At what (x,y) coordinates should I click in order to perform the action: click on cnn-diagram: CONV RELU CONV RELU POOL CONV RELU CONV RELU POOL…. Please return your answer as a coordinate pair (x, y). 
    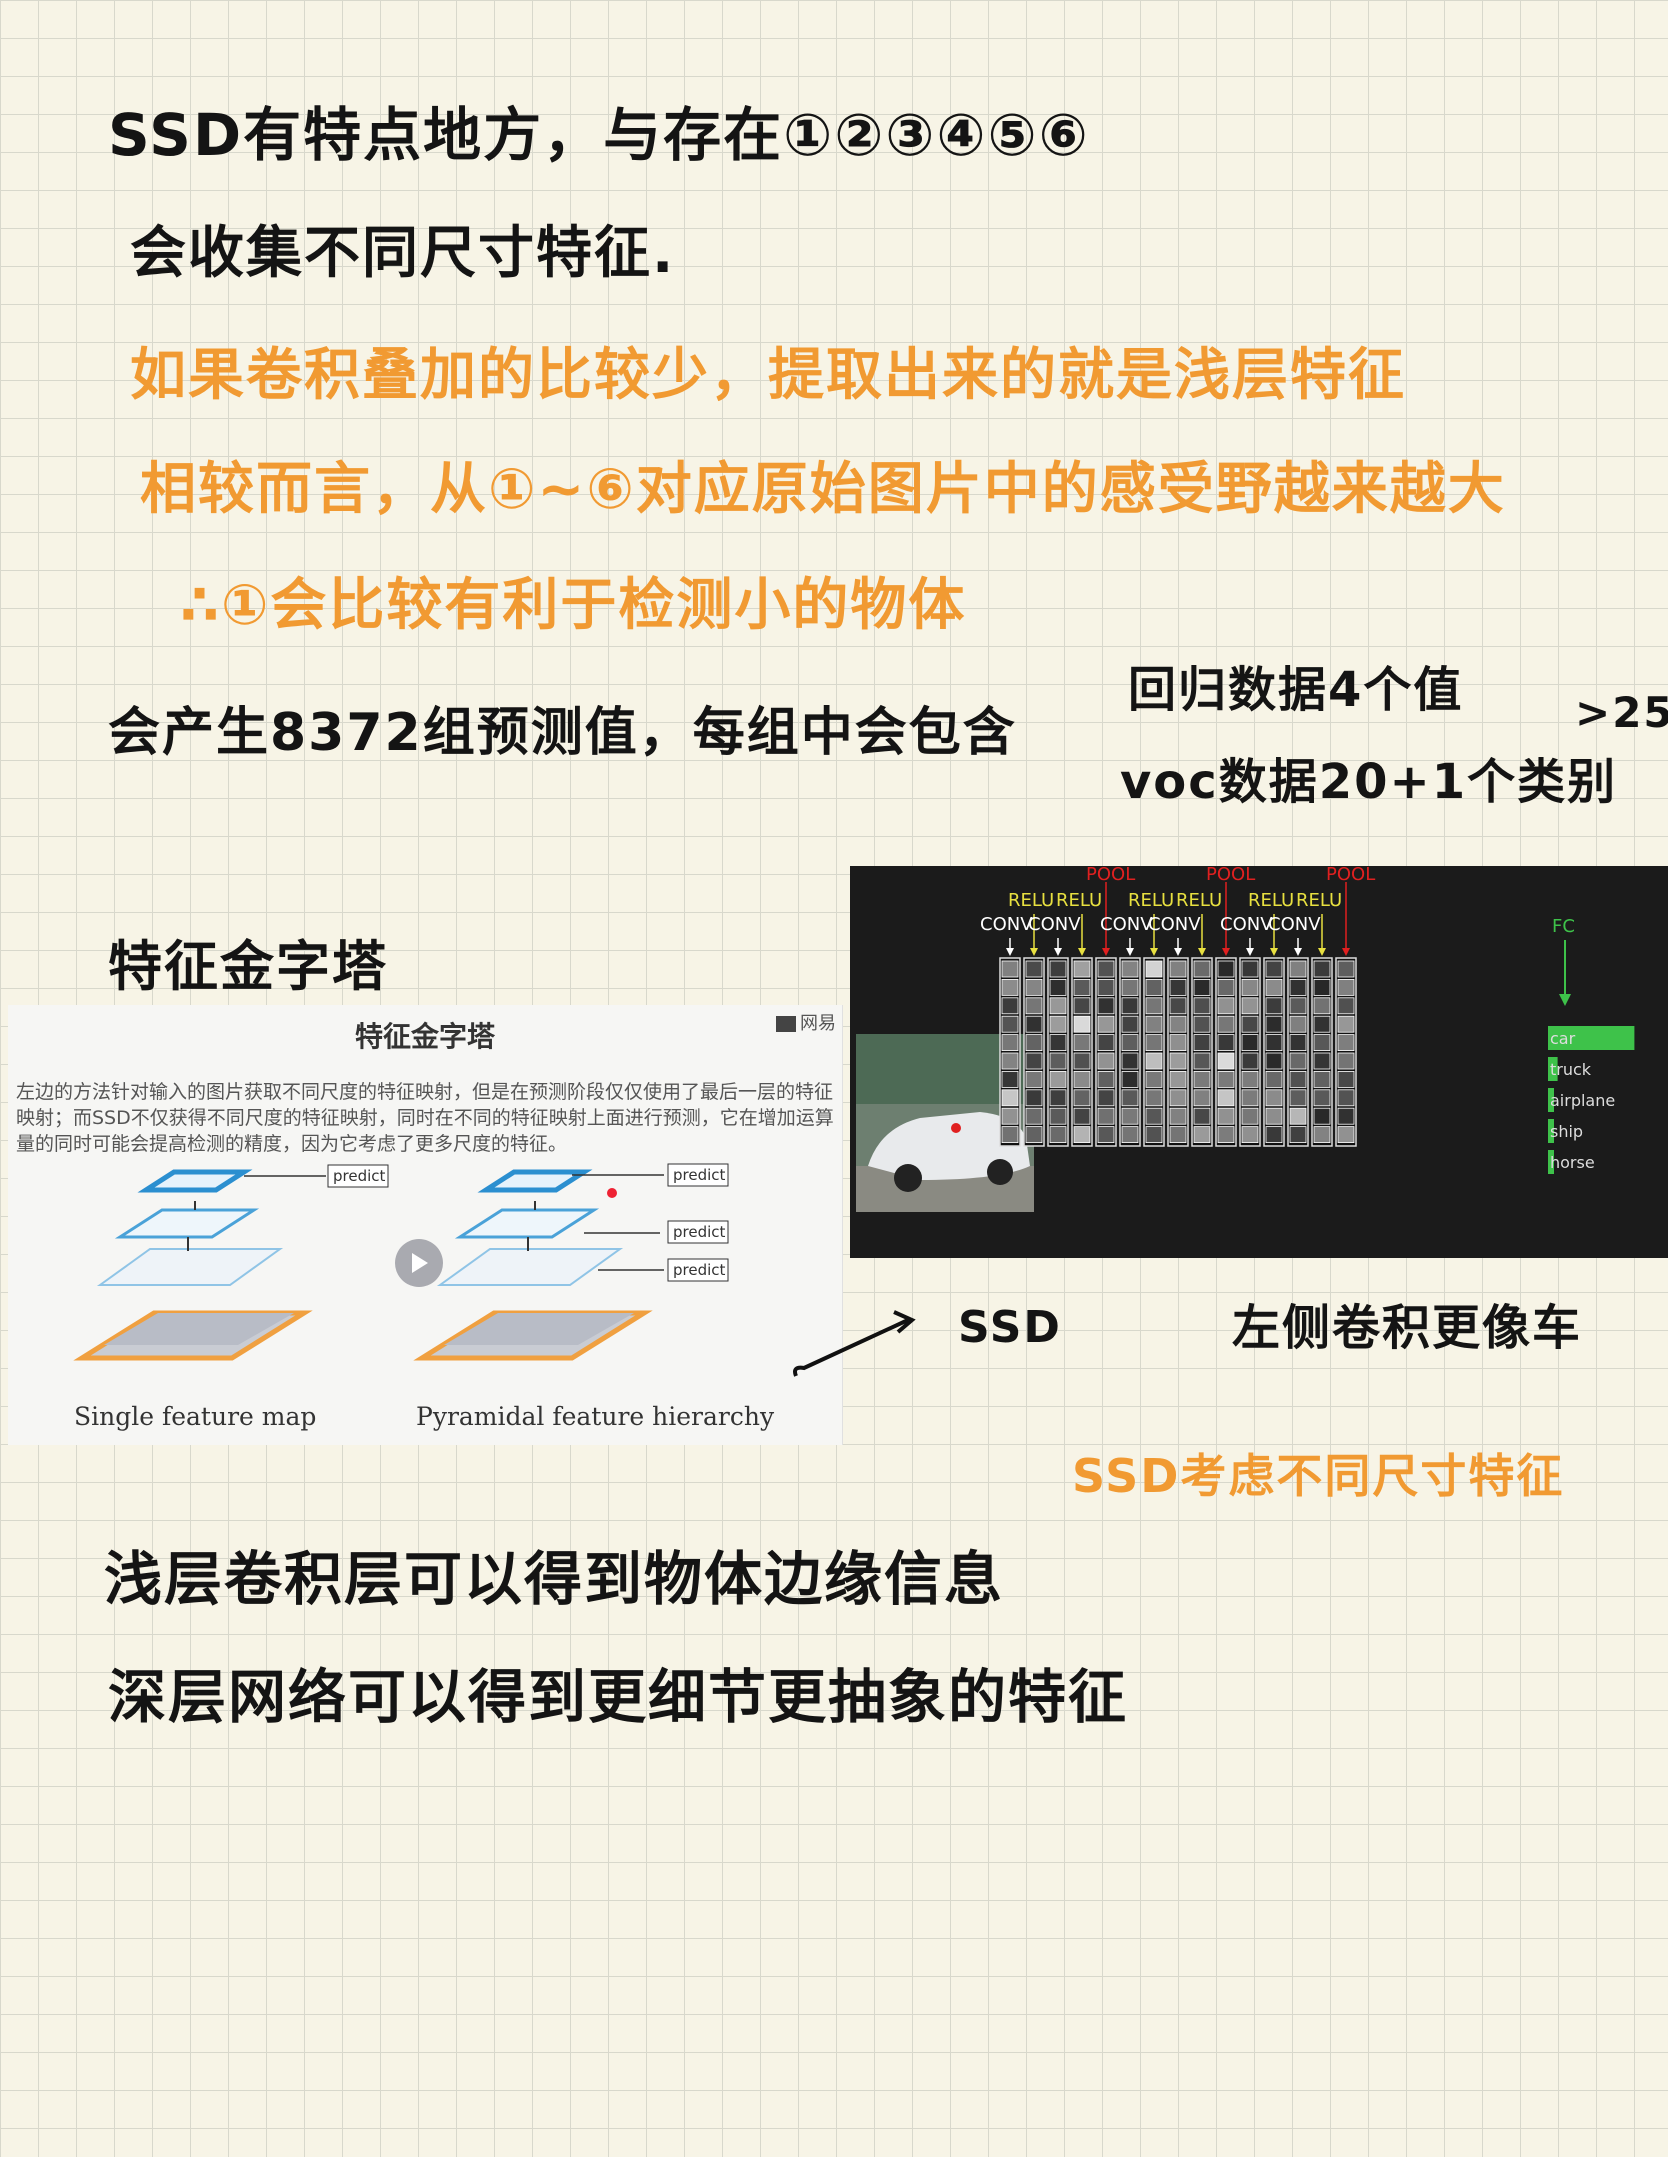
    Looking at the image, I should click on (1259, 1062).